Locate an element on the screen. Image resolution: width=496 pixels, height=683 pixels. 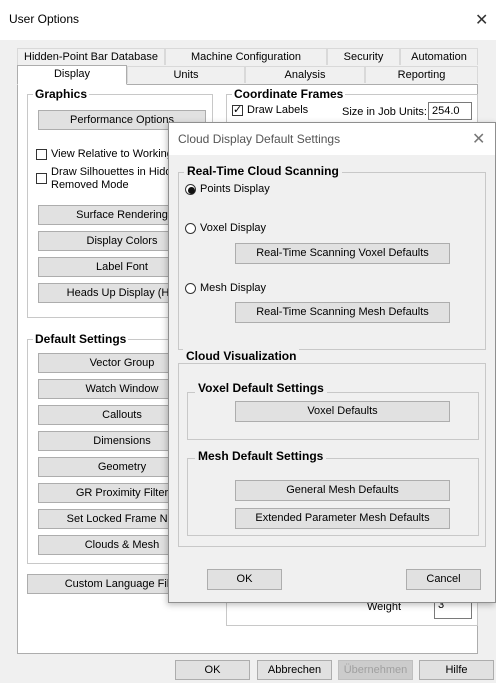
size-in-job-units-label: Size in Job Units: is located at coordinates (384, 112).